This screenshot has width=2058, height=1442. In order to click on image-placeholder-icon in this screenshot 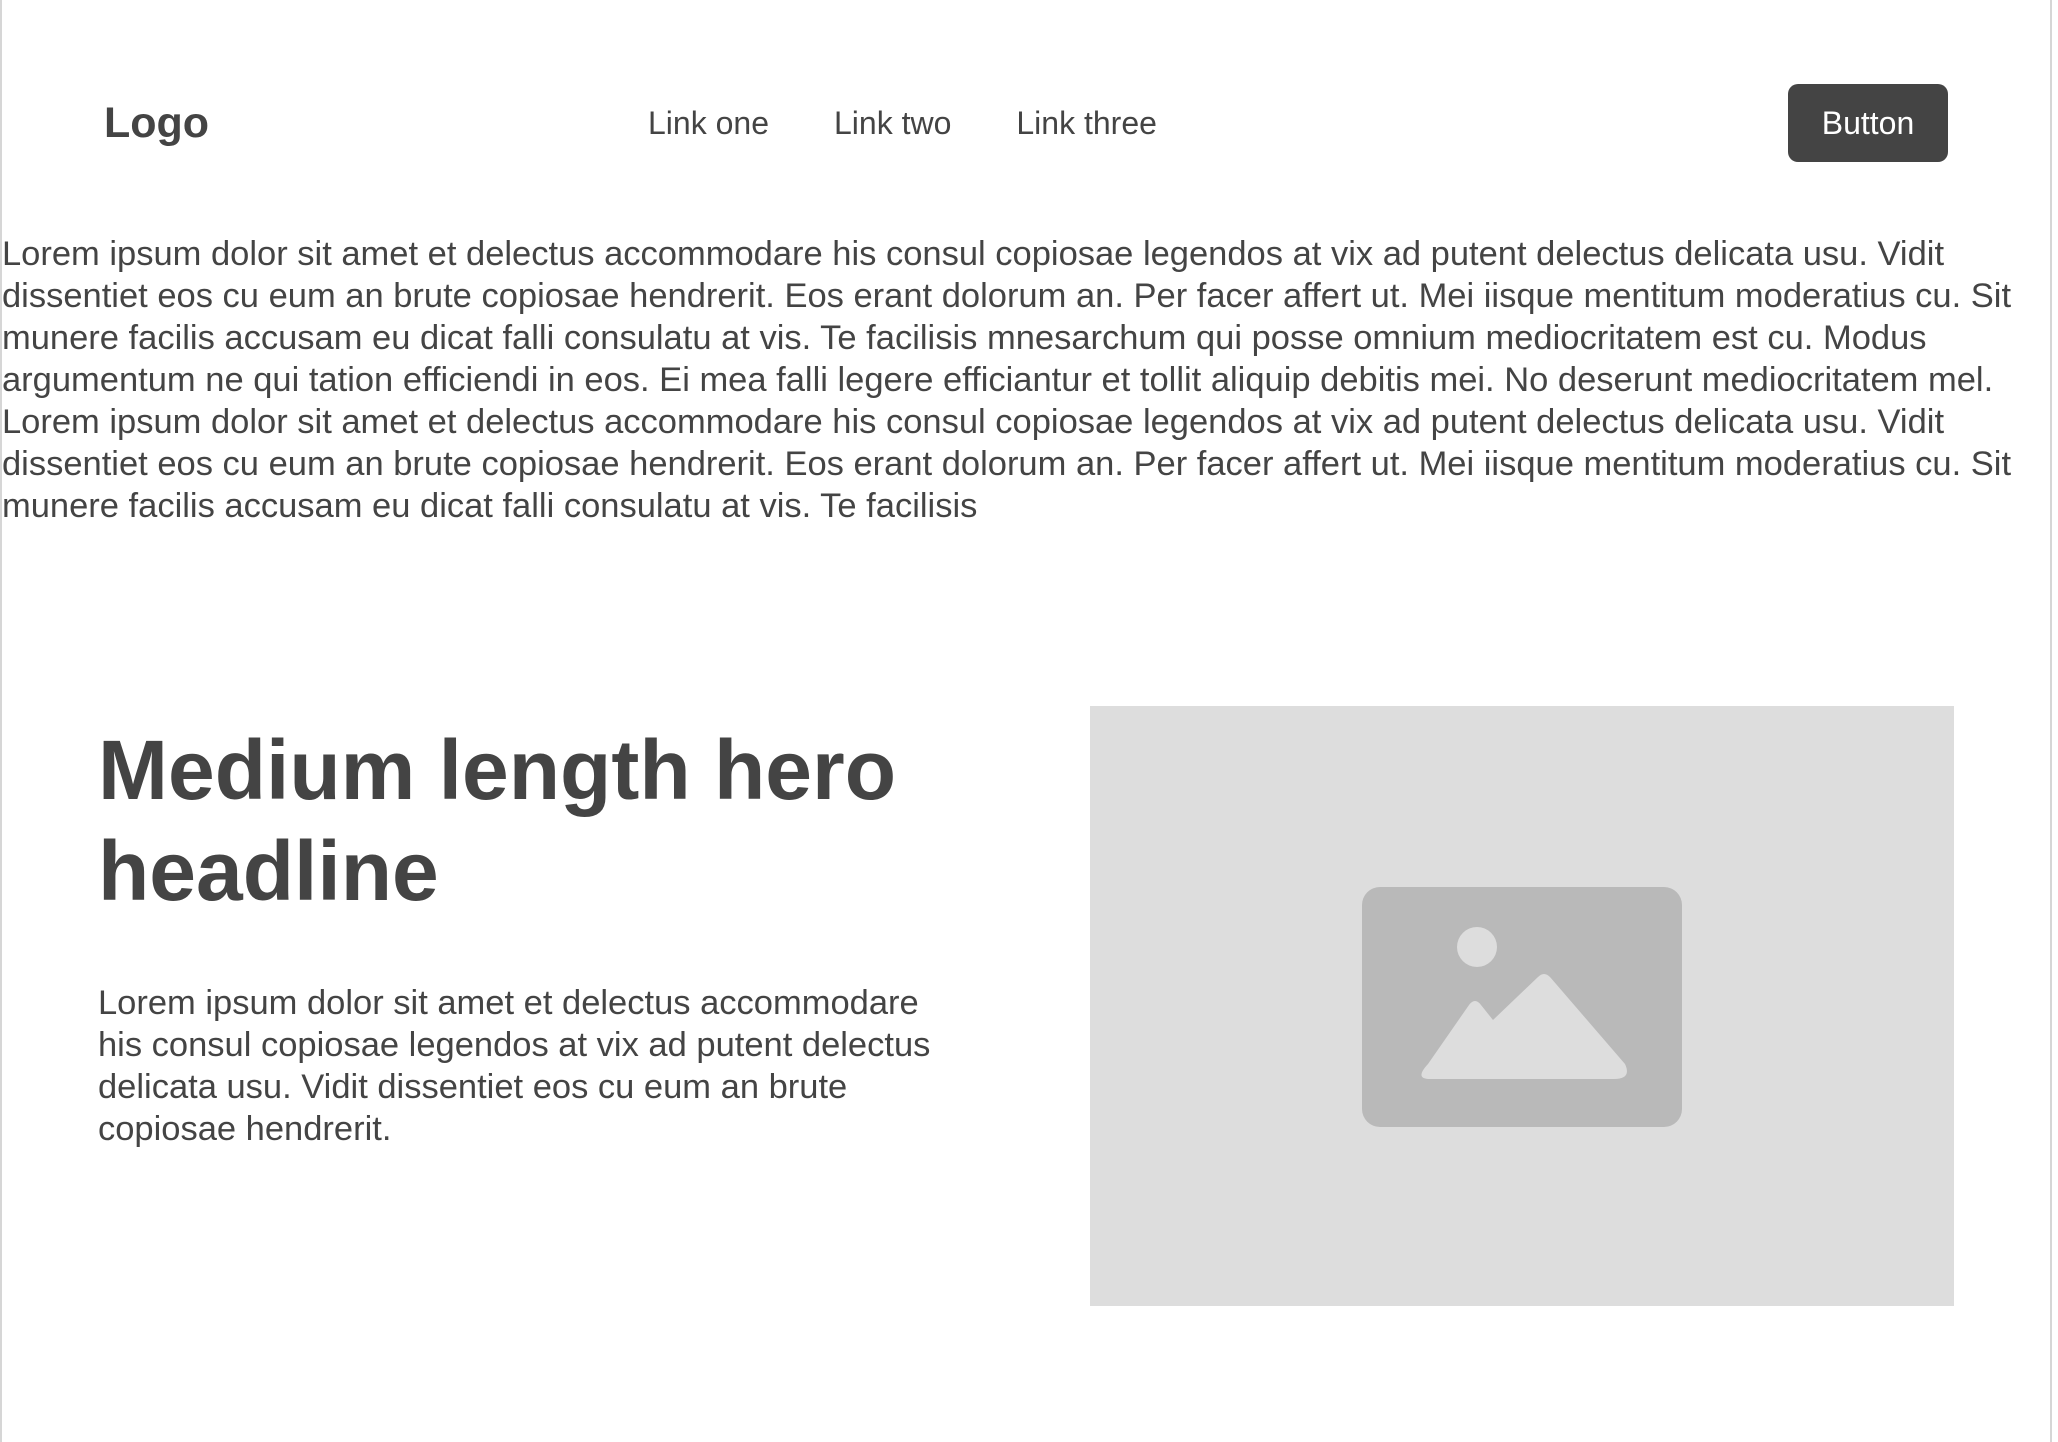, I will do `click(1522, 1007)`.